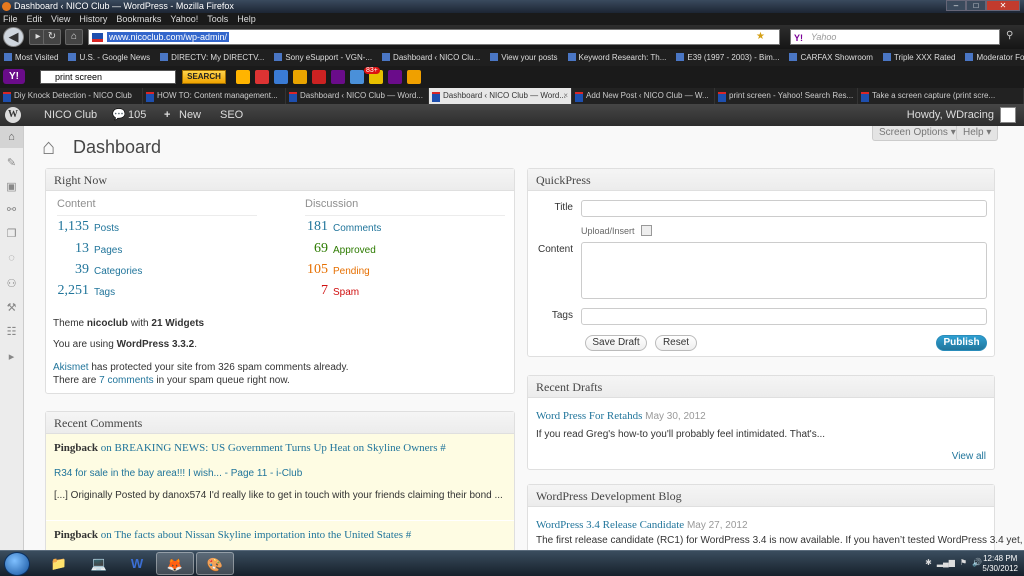 The image size is (1024, 576). I want to click on tools-icon: ⚒, so click(11, 308).